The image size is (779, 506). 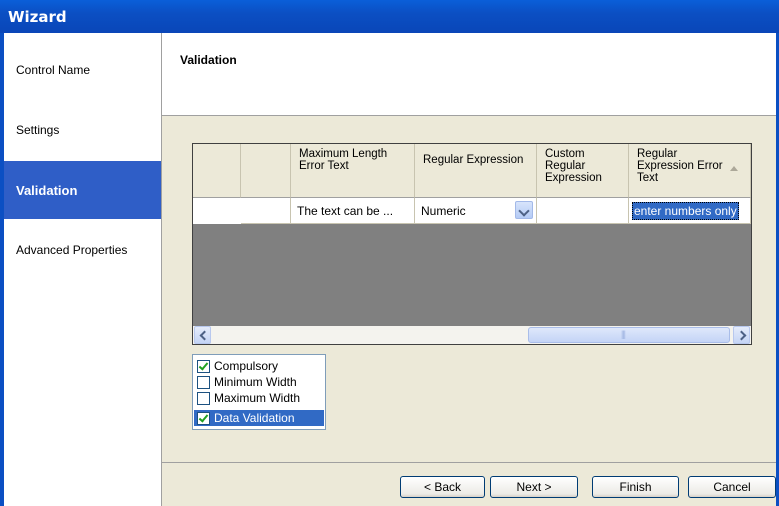 I want to click on scrollbar-thumb, so click(x=629, y=335).